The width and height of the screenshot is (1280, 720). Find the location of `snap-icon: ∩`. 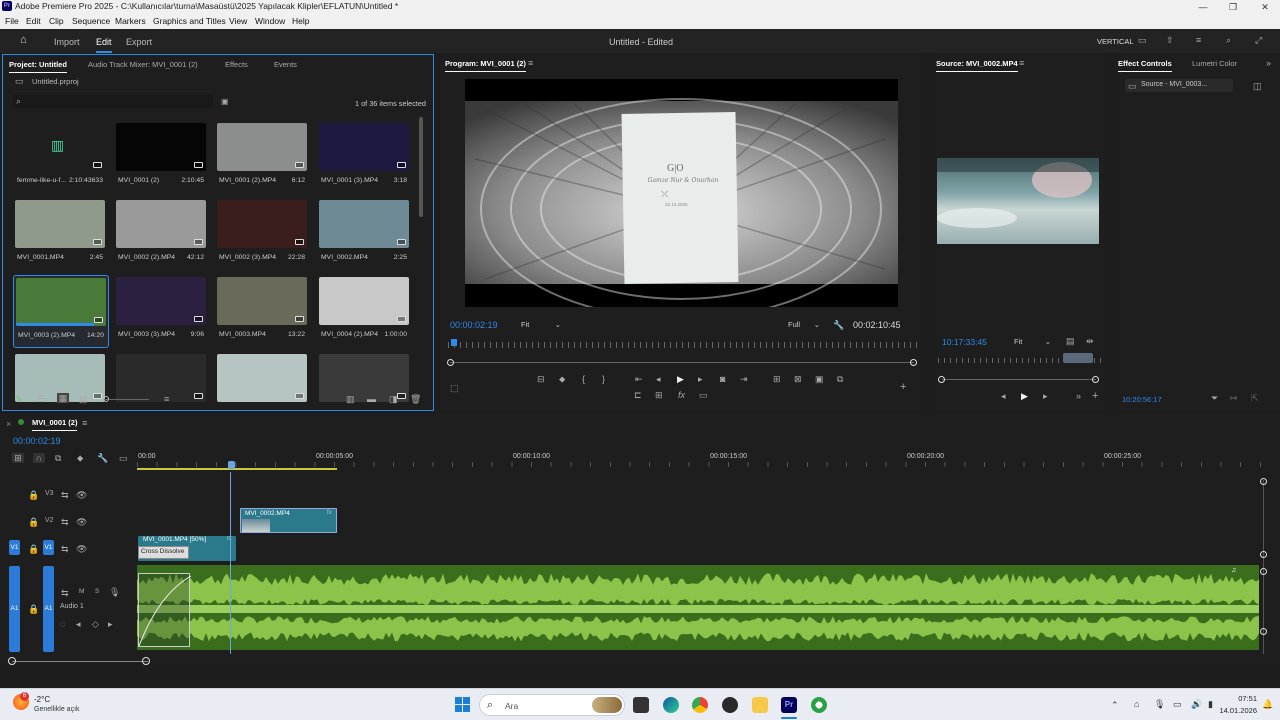

snap-icon: ∩ is located at coordinates (39, 458).